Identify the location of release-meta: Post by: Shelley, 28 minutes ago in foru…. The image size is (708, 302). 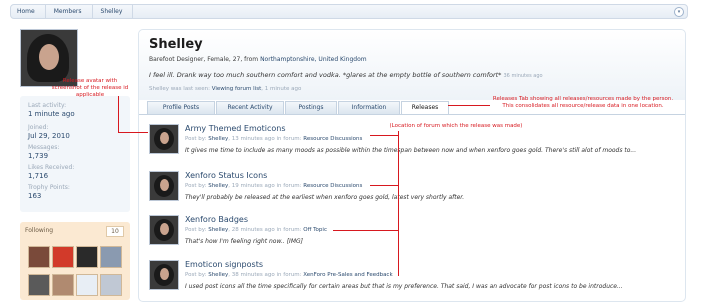
(256, 230).